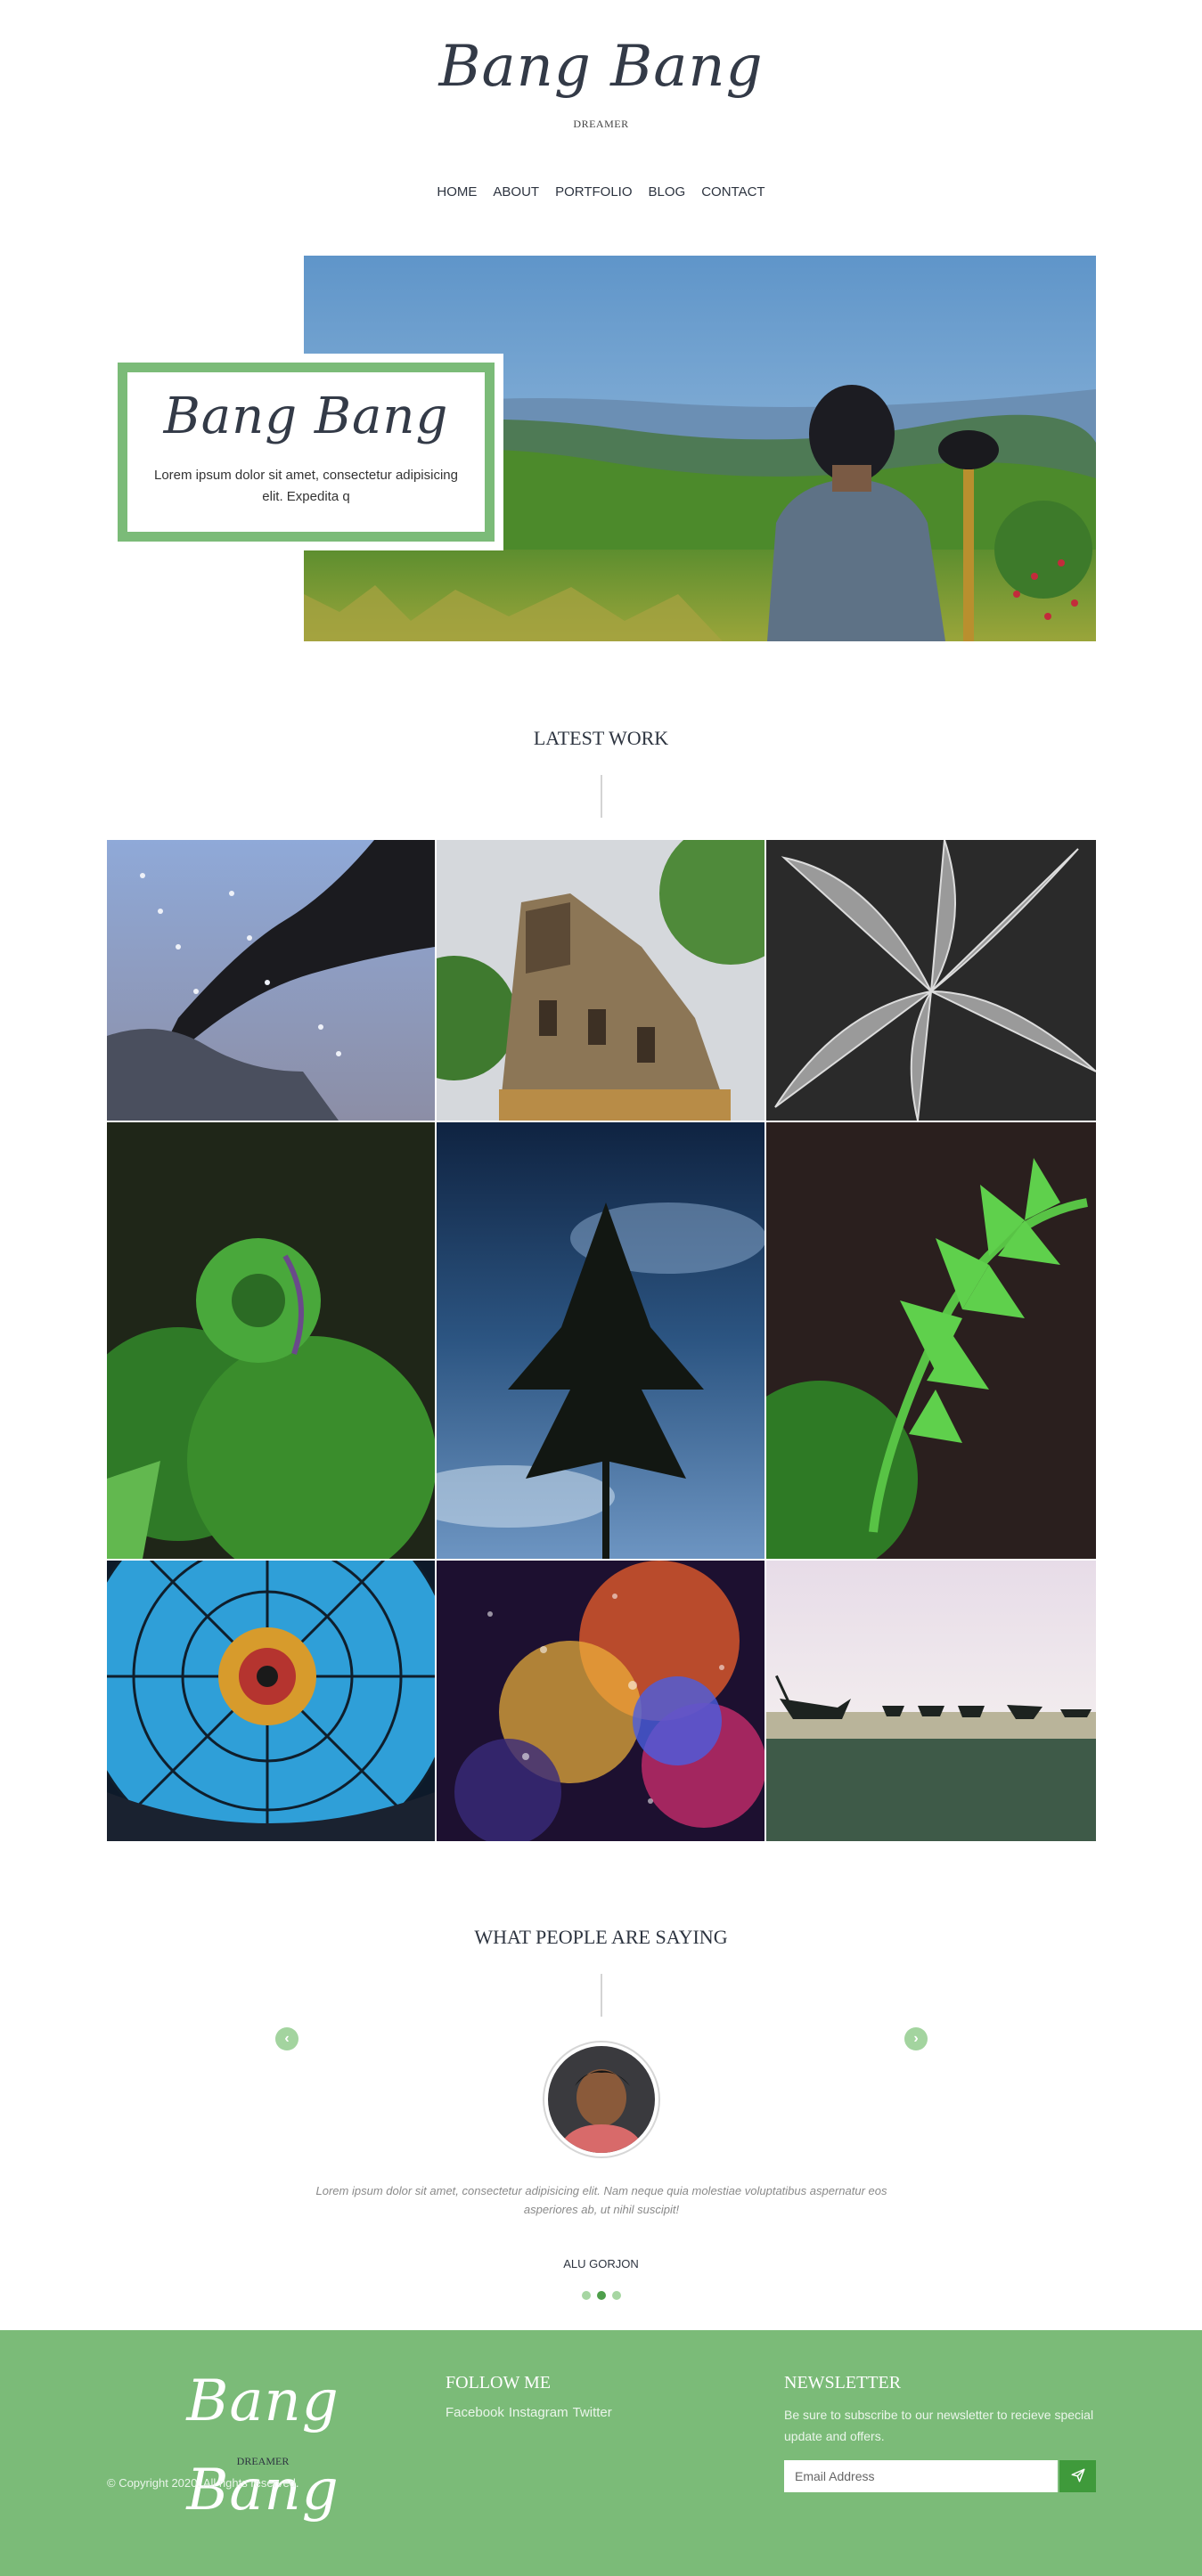  Describe the element at coordinates (601, 124) in the screenshot. I see `site-tagline: DREAMER` at that location.